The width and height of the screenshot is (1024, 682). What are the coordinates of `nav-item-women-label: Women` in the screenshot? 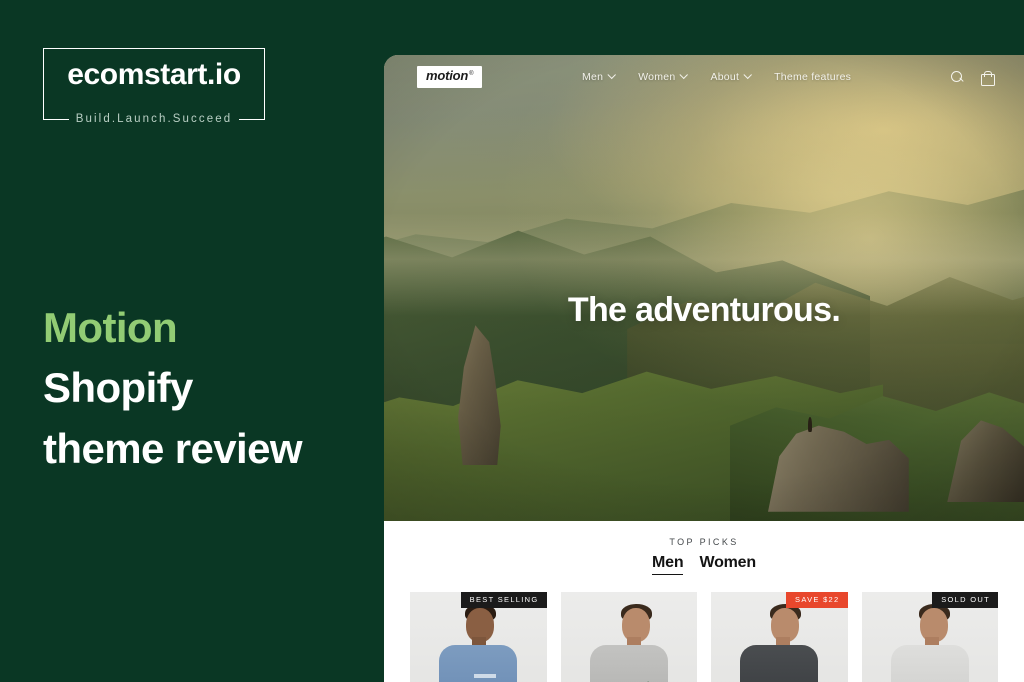 It's located at (657, 77).